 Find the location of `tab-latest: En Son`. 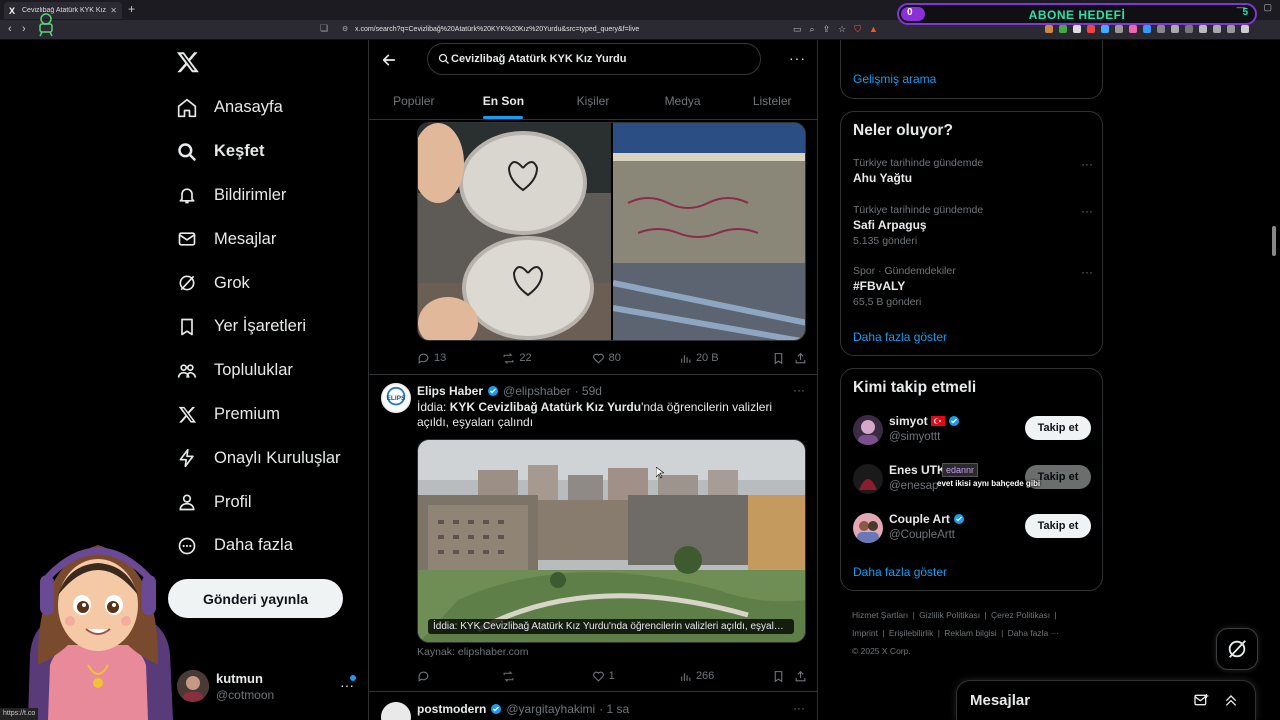

tab-latest: En Son is located at coordinates (504, 101).